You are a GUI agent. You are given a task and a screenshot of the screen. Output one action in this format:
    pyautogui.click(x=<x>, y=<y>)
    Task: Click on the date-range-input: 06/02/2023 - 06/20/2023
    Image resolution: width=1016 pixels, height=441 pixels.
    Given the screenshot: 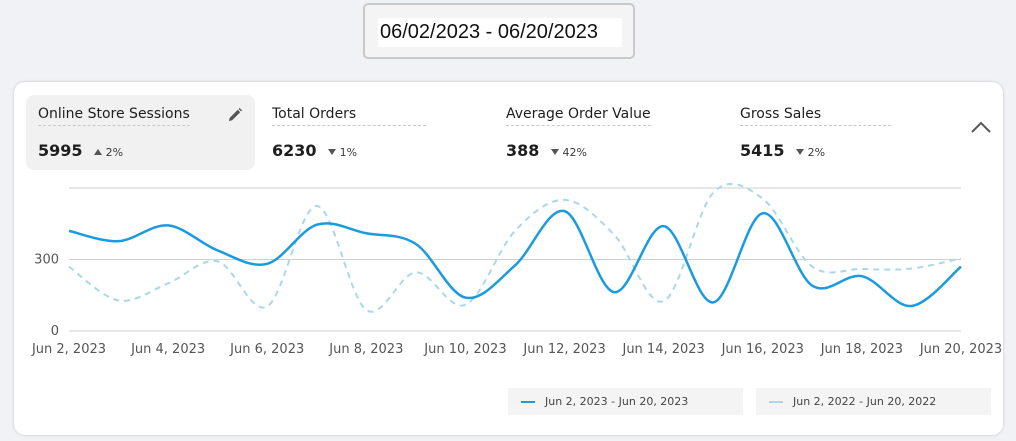 What is the action you would take?
    pyautogui.click(x=500, y=32)
    